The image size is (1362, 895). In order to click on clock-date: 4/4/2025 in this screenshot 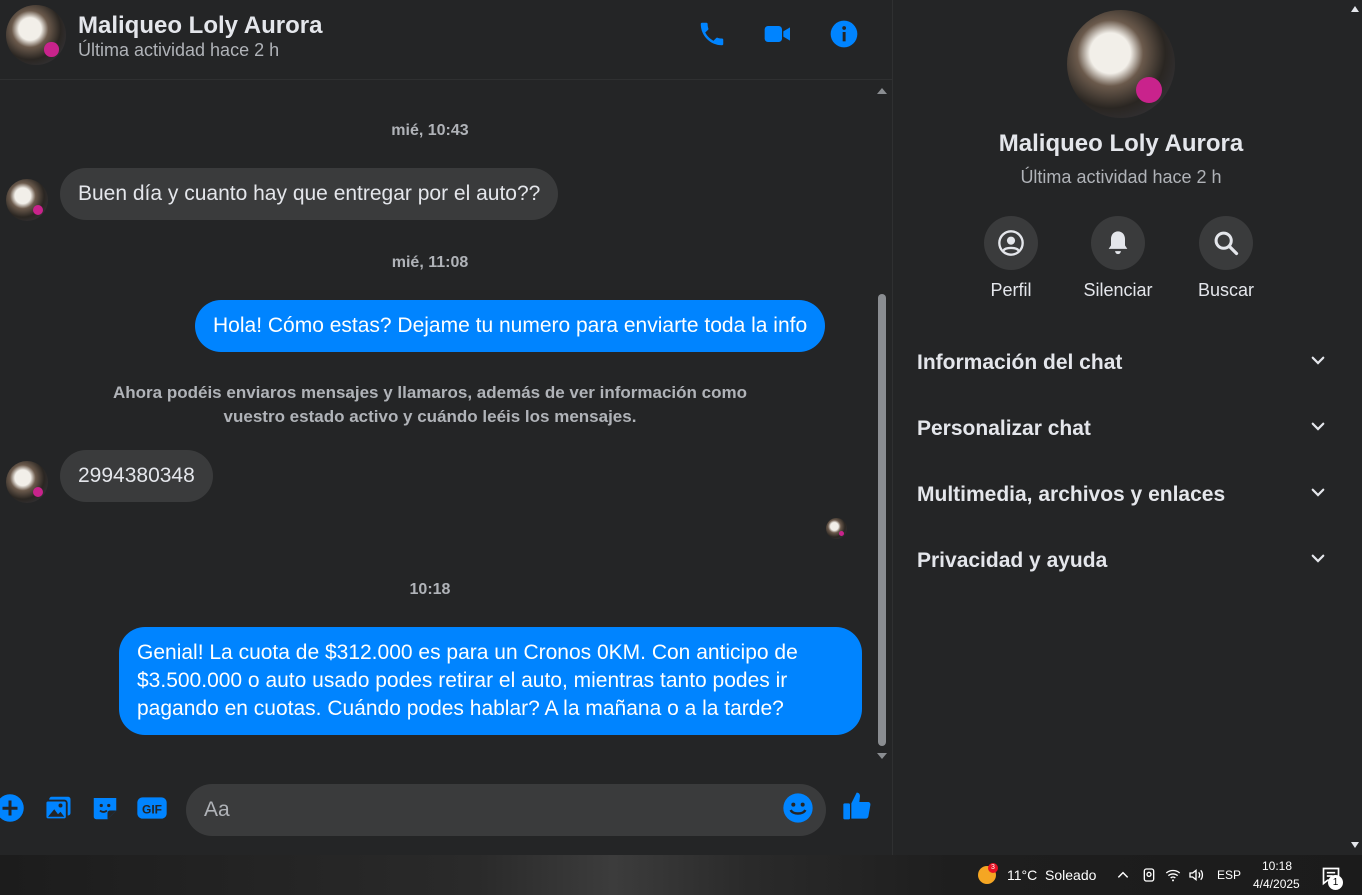, I will do `click(1276, 884)`.